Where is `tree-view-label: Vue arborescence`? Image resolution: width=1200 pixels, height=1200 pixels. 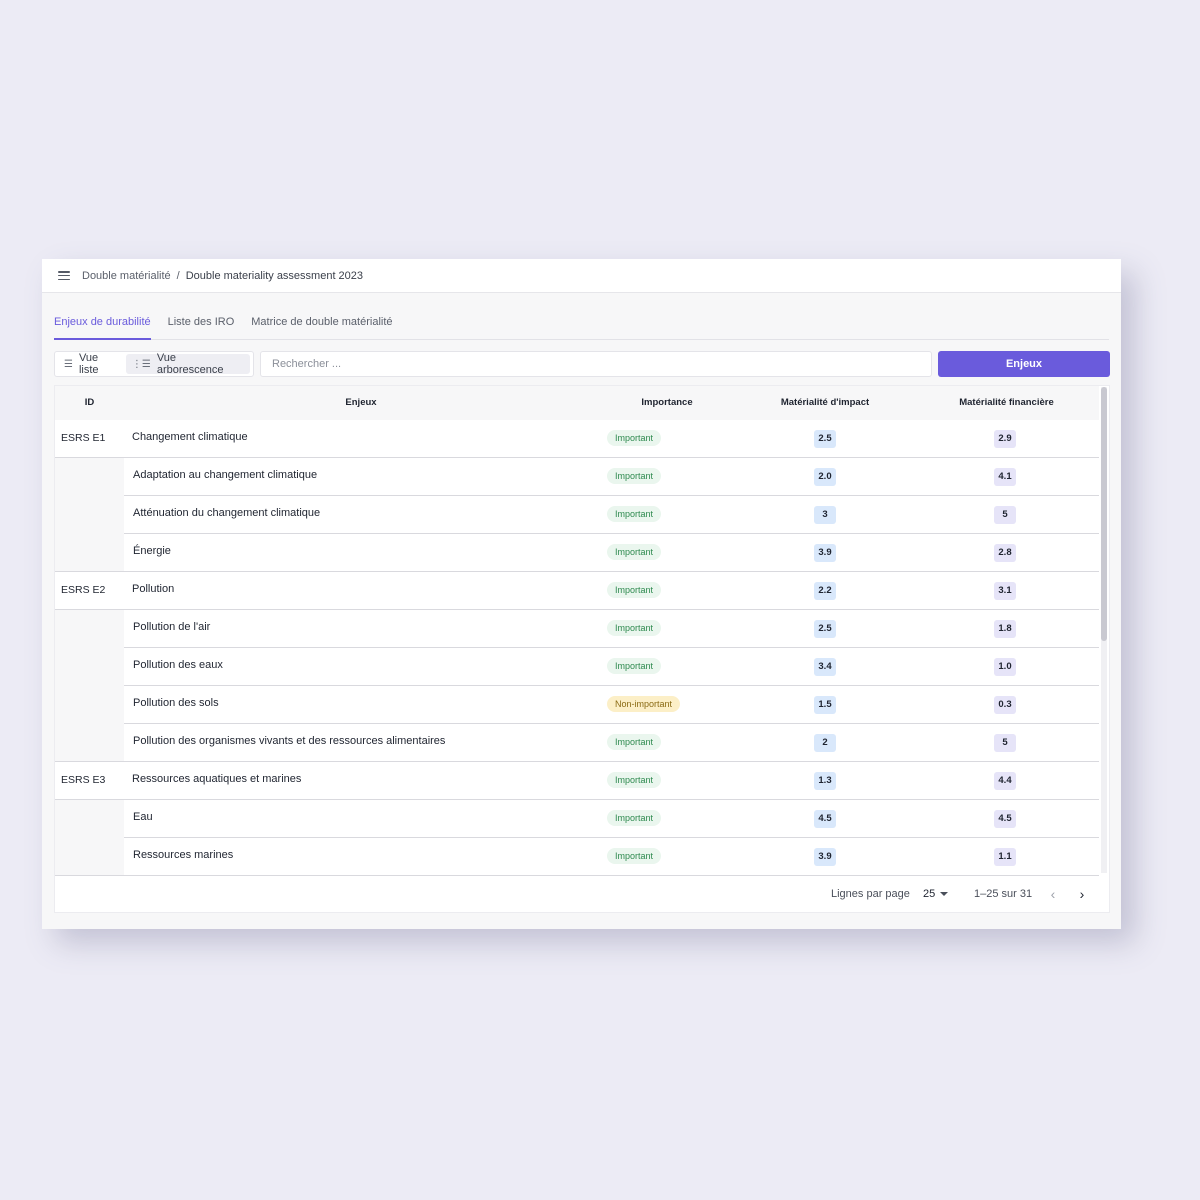 tree-view-label: Vue arborescence is located at coordinates (190, 364).